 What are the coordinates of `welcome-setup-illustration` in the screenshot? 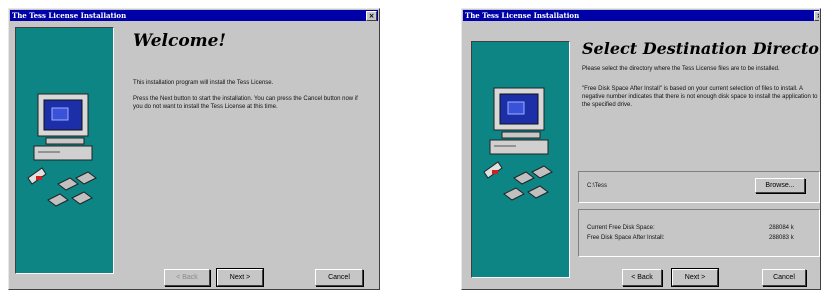 It's located at (64, 150).